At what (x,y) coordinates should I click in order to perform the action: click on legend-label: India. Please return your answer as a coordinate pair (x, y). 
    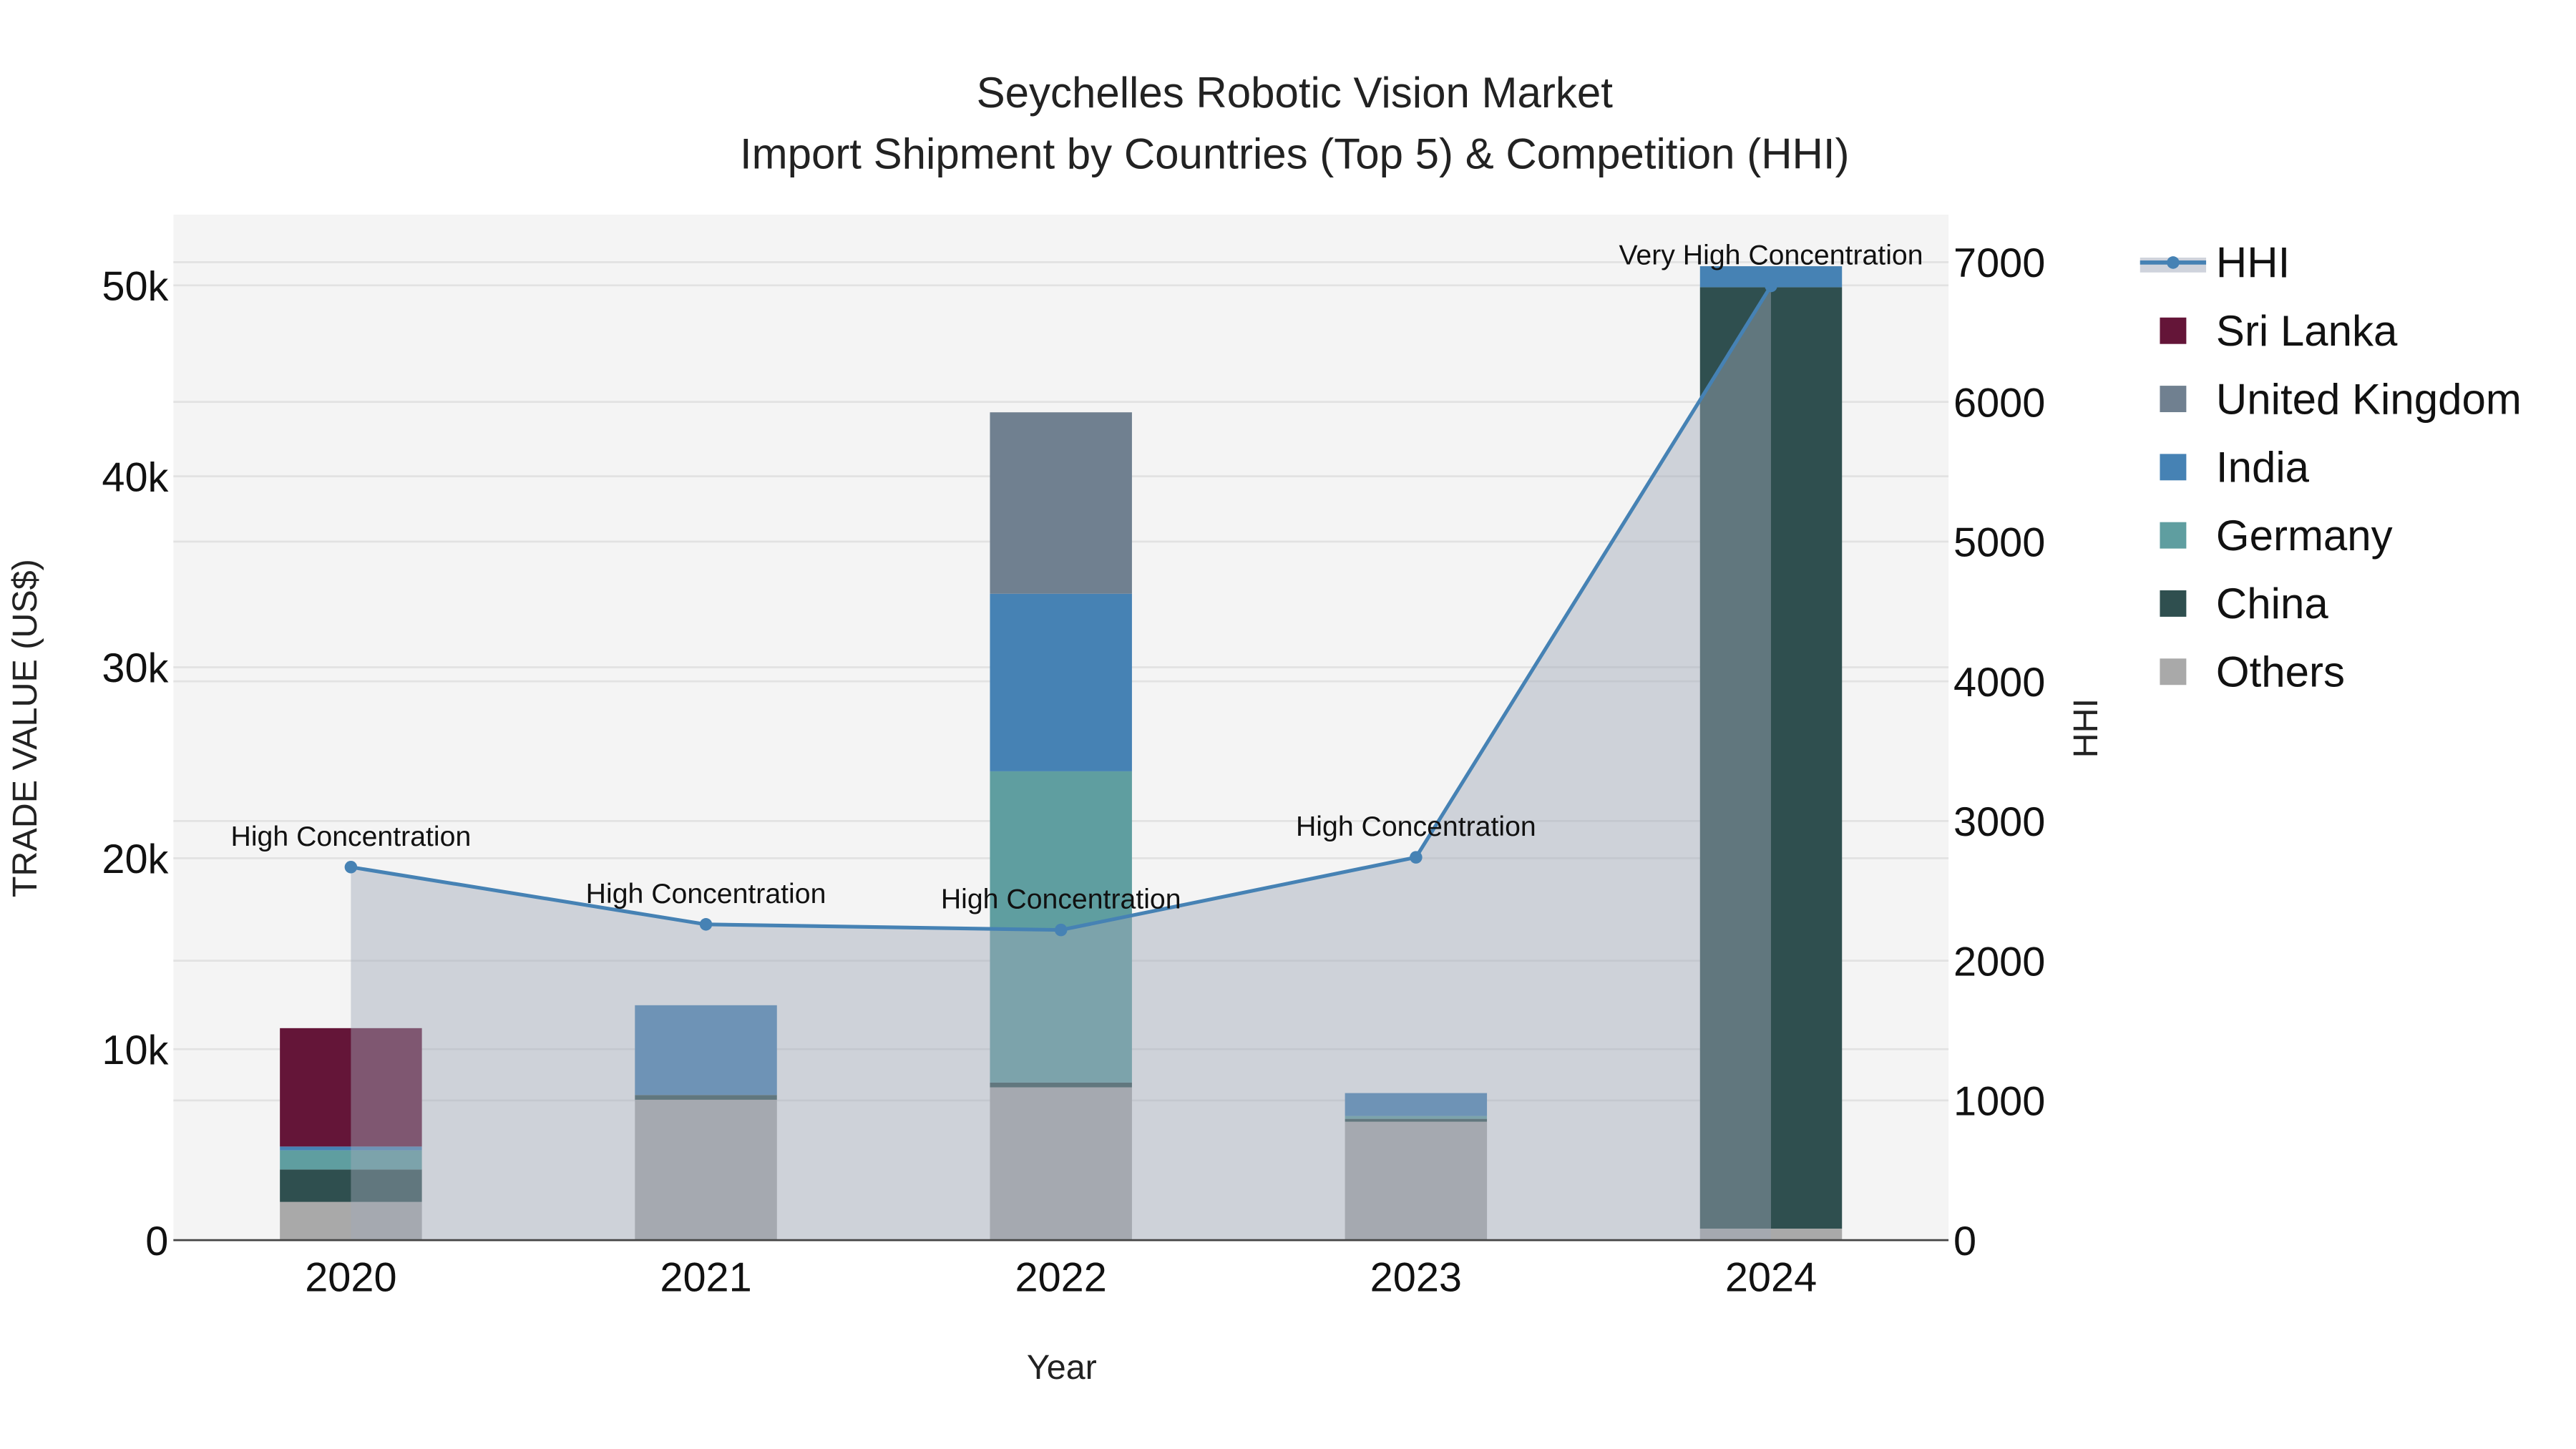
    Looking at the image, I should click on (2263, 468).